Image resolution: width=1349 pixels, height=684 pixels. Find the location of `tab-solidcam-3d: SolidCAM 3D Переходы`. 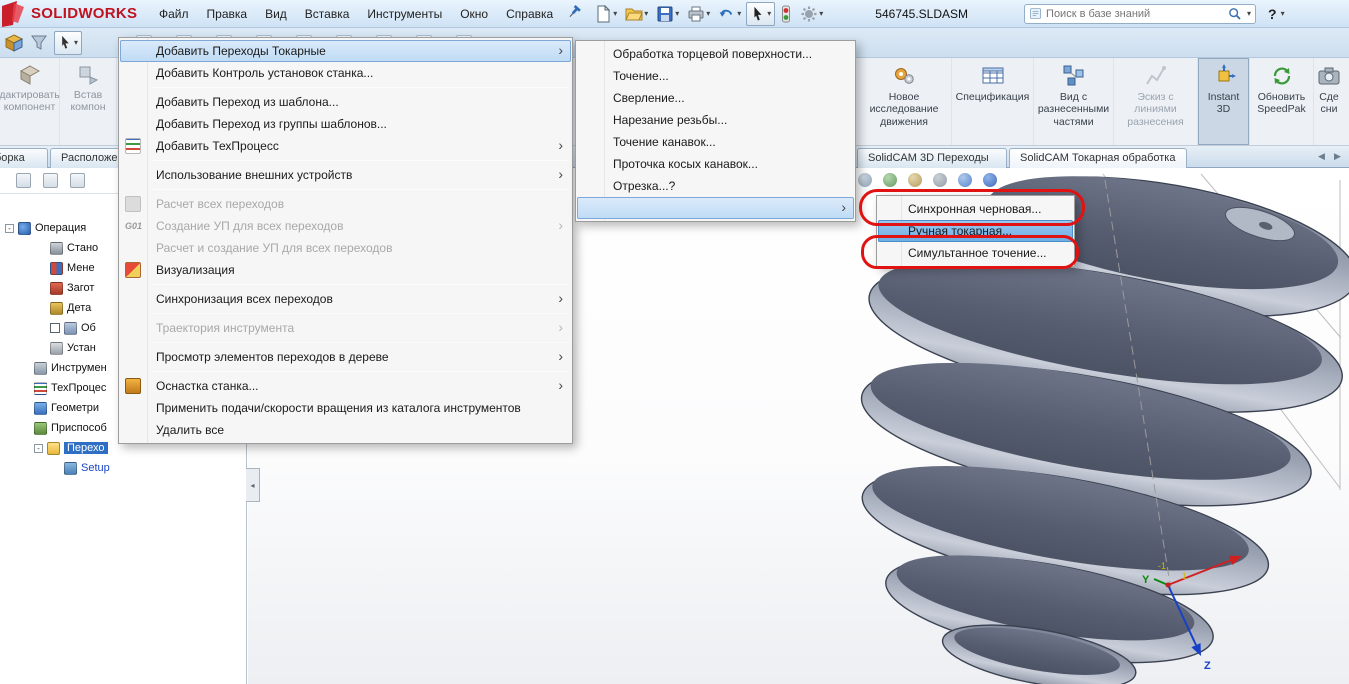

tab-solidcam-3d: SolidCAM 3D Переходы is located at coordinates (932, 158).